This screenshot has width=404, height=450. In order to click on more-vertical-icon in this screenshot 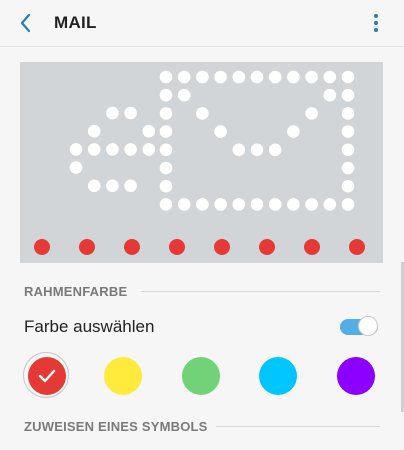, I will do `click(376, 23)`.